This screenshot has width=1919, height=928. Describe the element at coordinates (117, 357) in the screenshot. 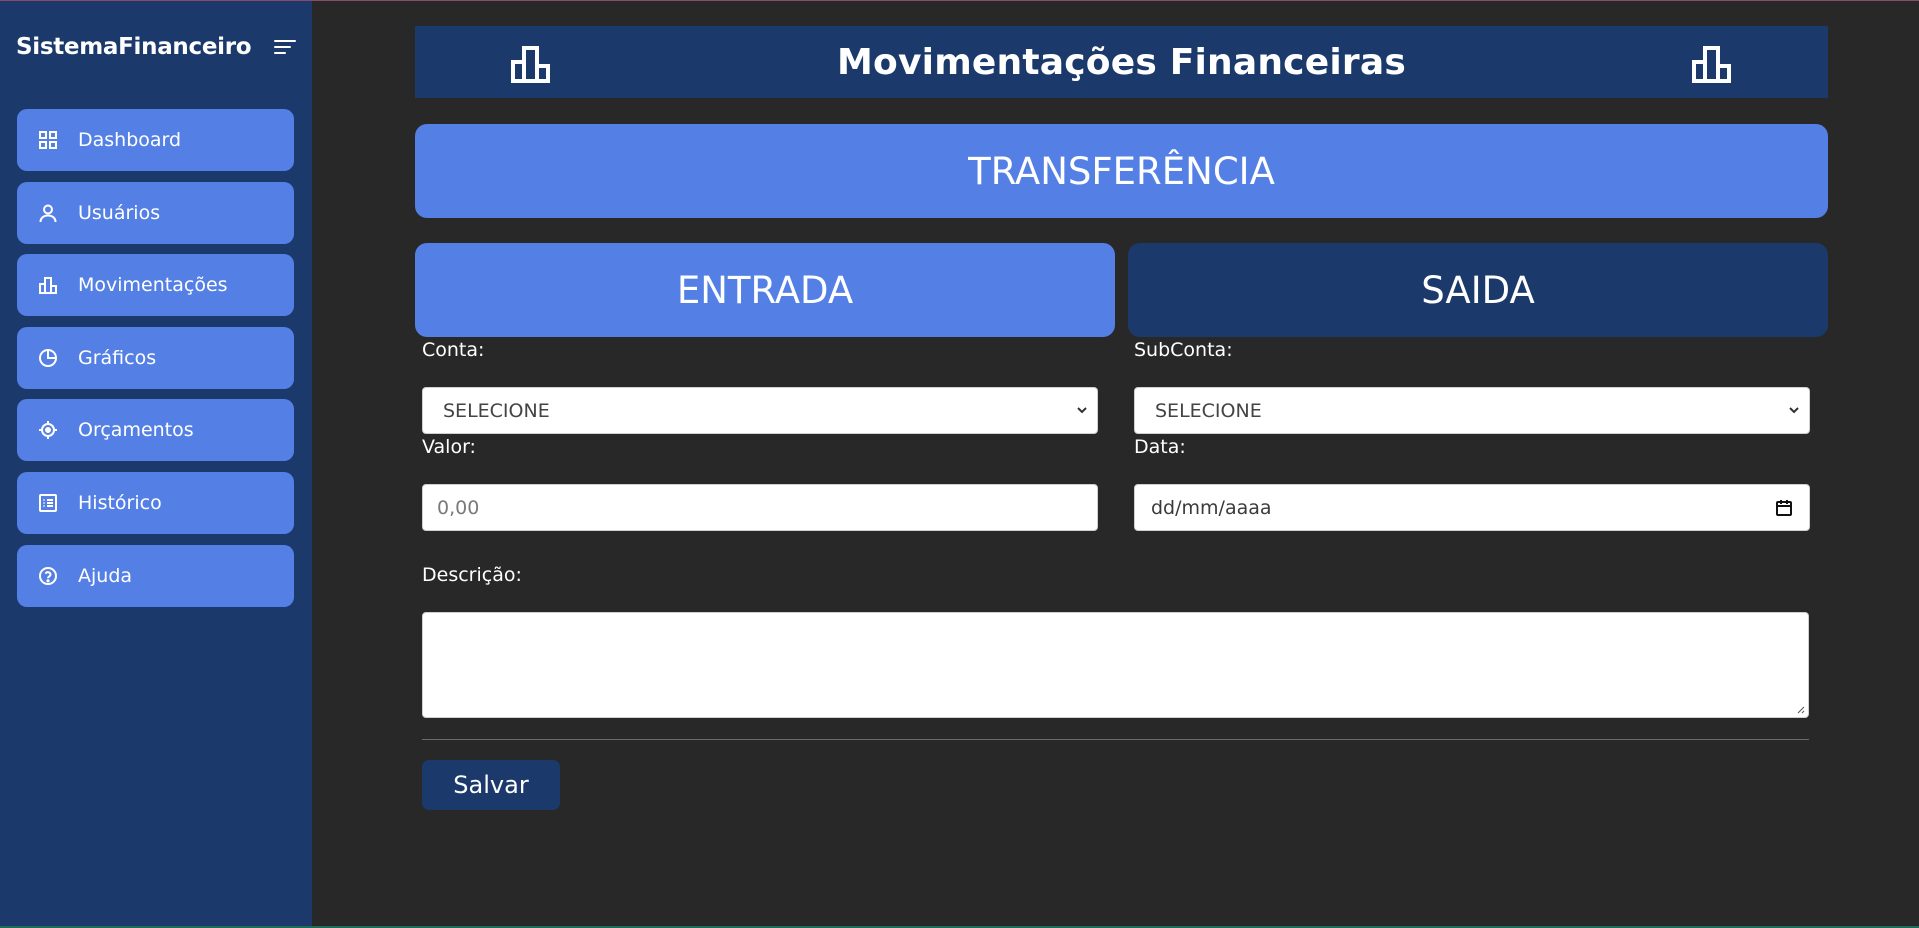

I see `sidebar-item-label: Gráficos` at that location.